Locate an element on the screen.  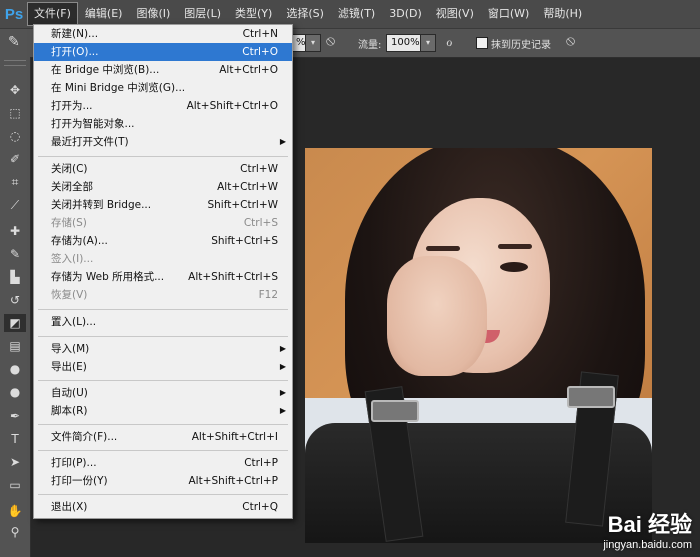
photo-eye is located at coordinates (514, 267).